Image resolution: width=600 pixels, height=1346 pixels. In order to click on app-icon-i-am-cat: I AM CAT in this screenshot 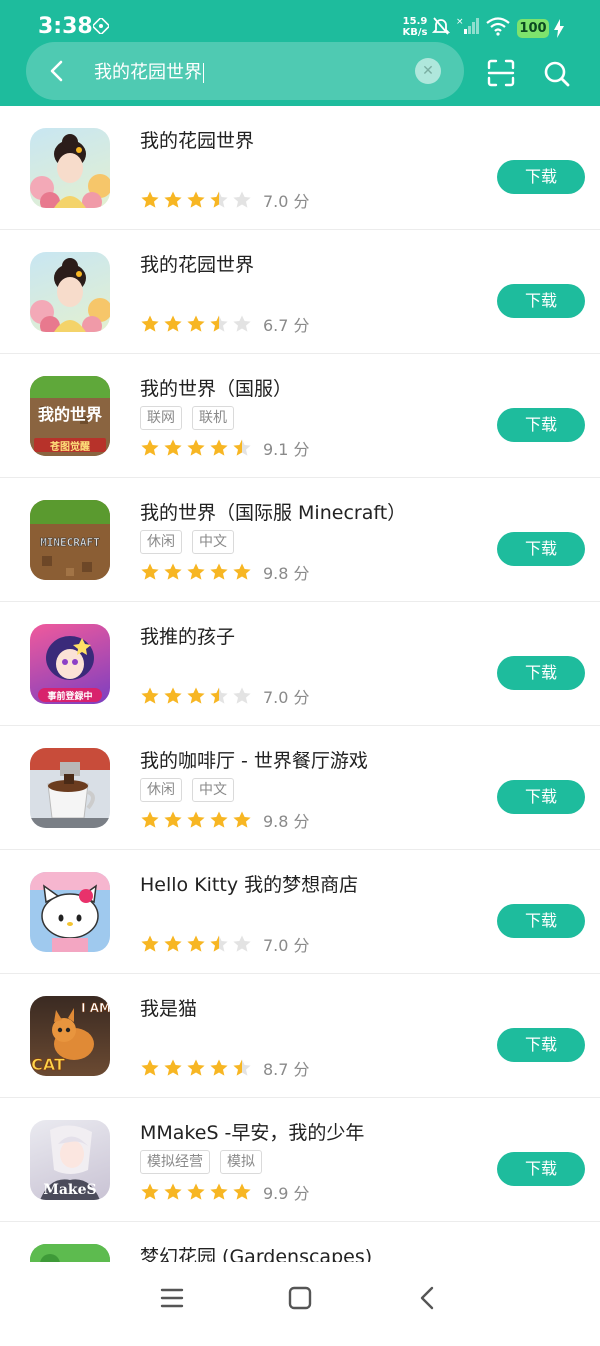, I will do `click(70, 1036)`.